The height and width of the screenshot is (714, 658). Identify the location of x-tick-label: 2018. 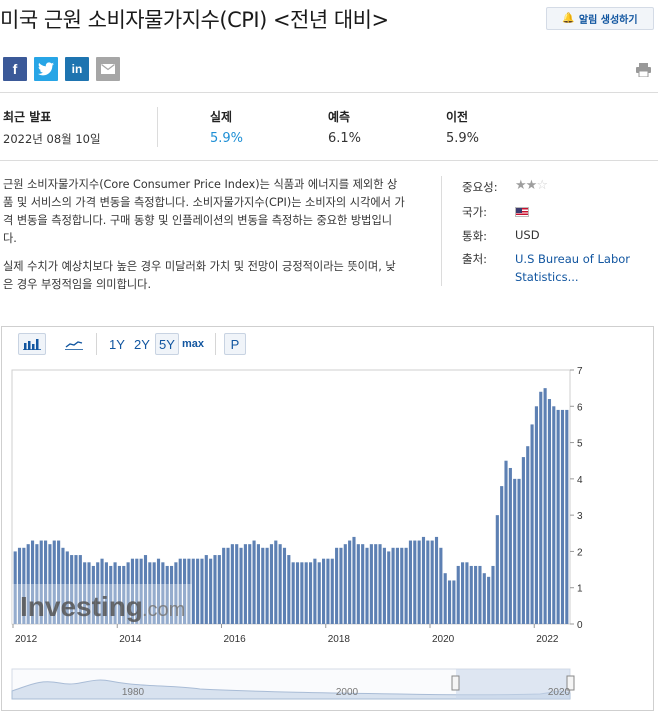
(339, 639).